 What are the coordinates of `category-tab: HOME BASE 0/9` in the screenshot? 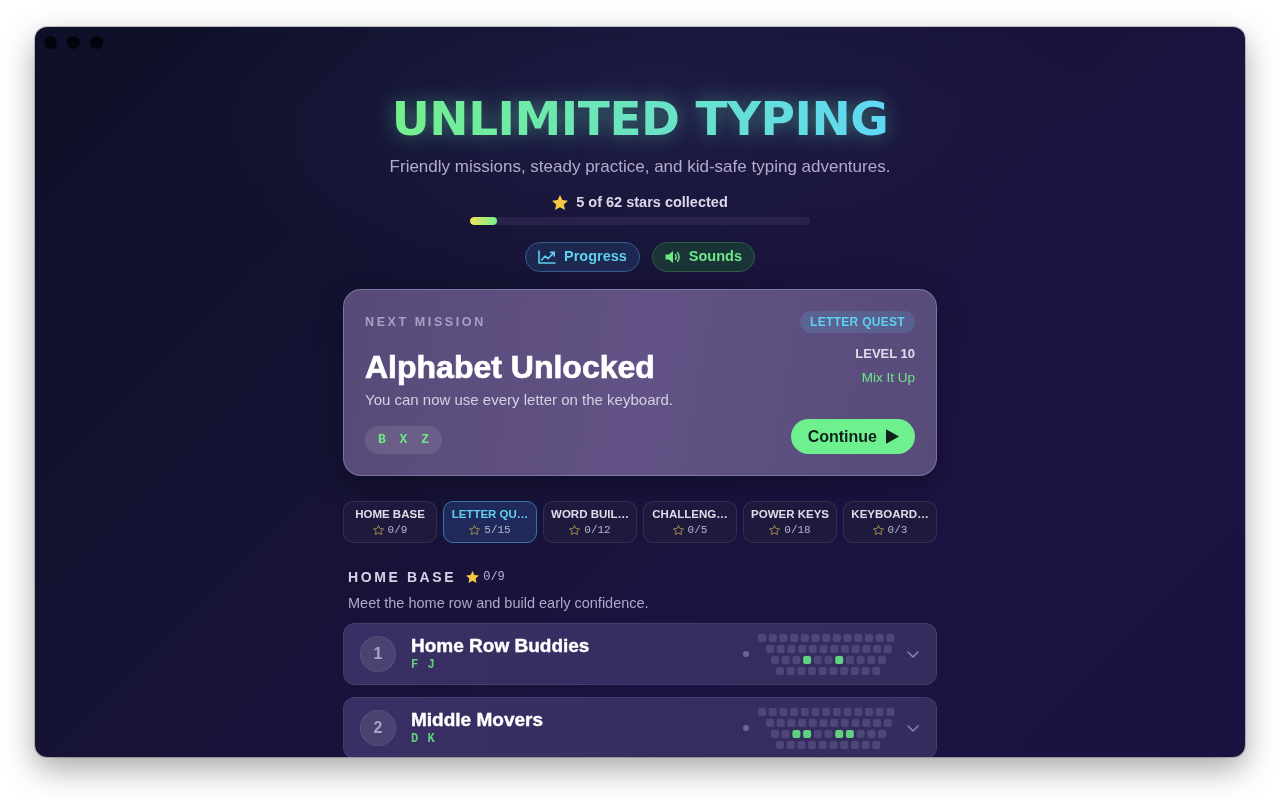 It's located at (390, 522).